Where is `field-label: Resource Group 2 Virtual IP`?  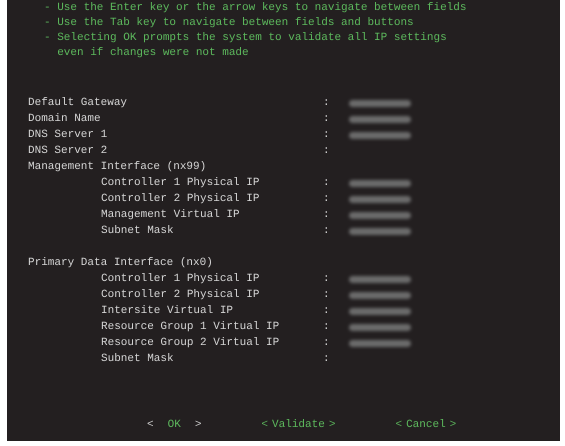 field-label: Resource Group 2 Virtual IP is located at coordinates (190, 342).